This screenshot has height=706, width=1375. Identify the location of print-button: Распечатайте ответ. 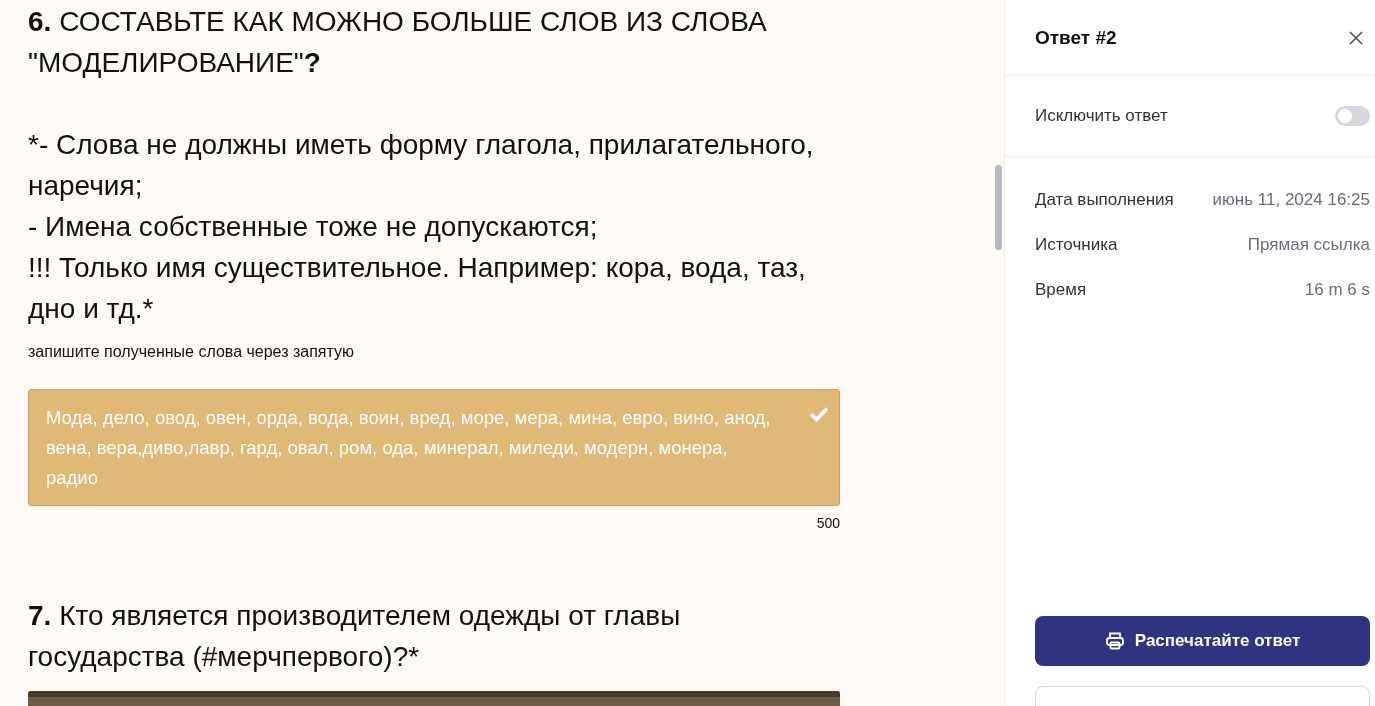
(1202, 641).